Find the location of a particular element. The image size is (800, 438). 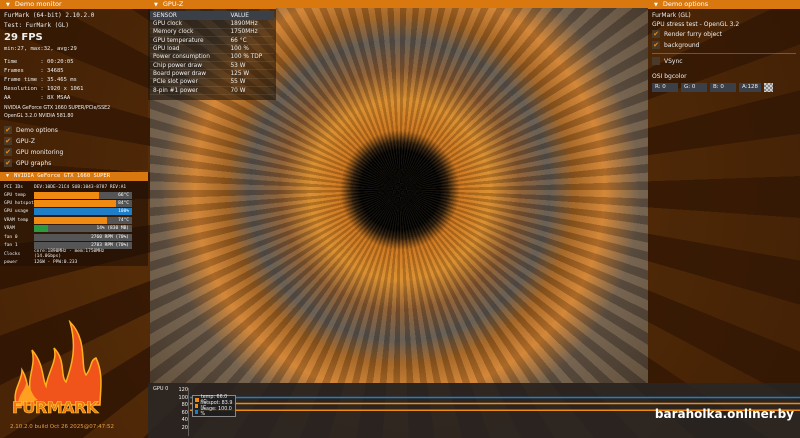

bar-value: 2783 RPM (70%) is located at coordinates (110, 245).